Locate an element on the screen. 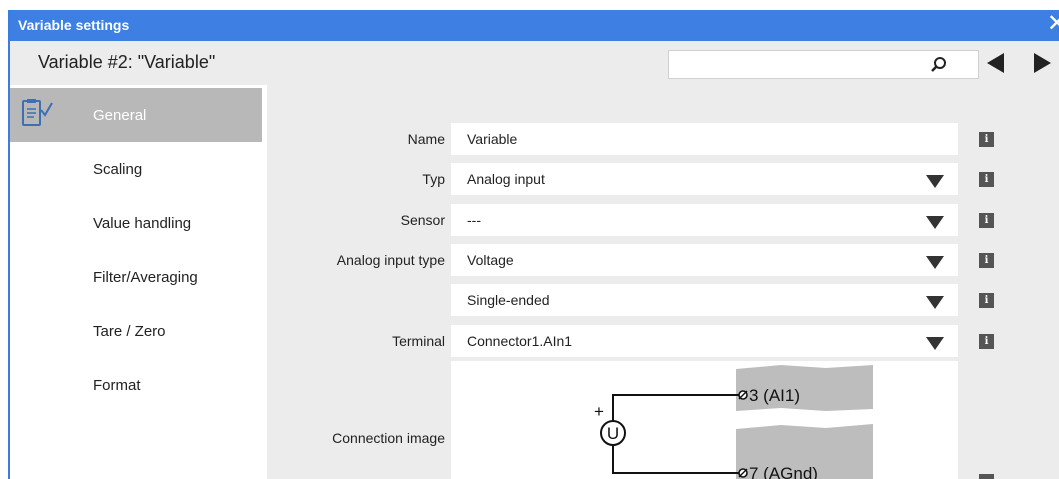 Image resolution: width=1059 pixels, height=479 pixels. sidebar-item-label: General is located at coordinates (120, 115).